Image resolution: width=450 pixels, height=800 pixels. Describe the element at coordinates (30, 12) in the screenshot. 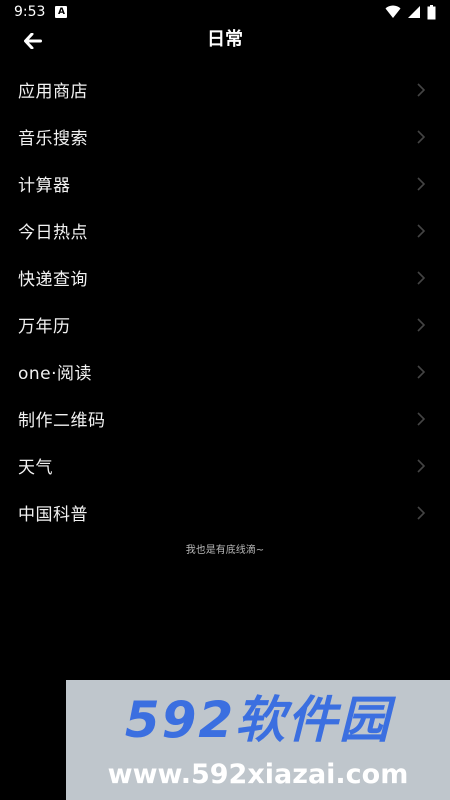

I see `status-time: 9:53` at that location.